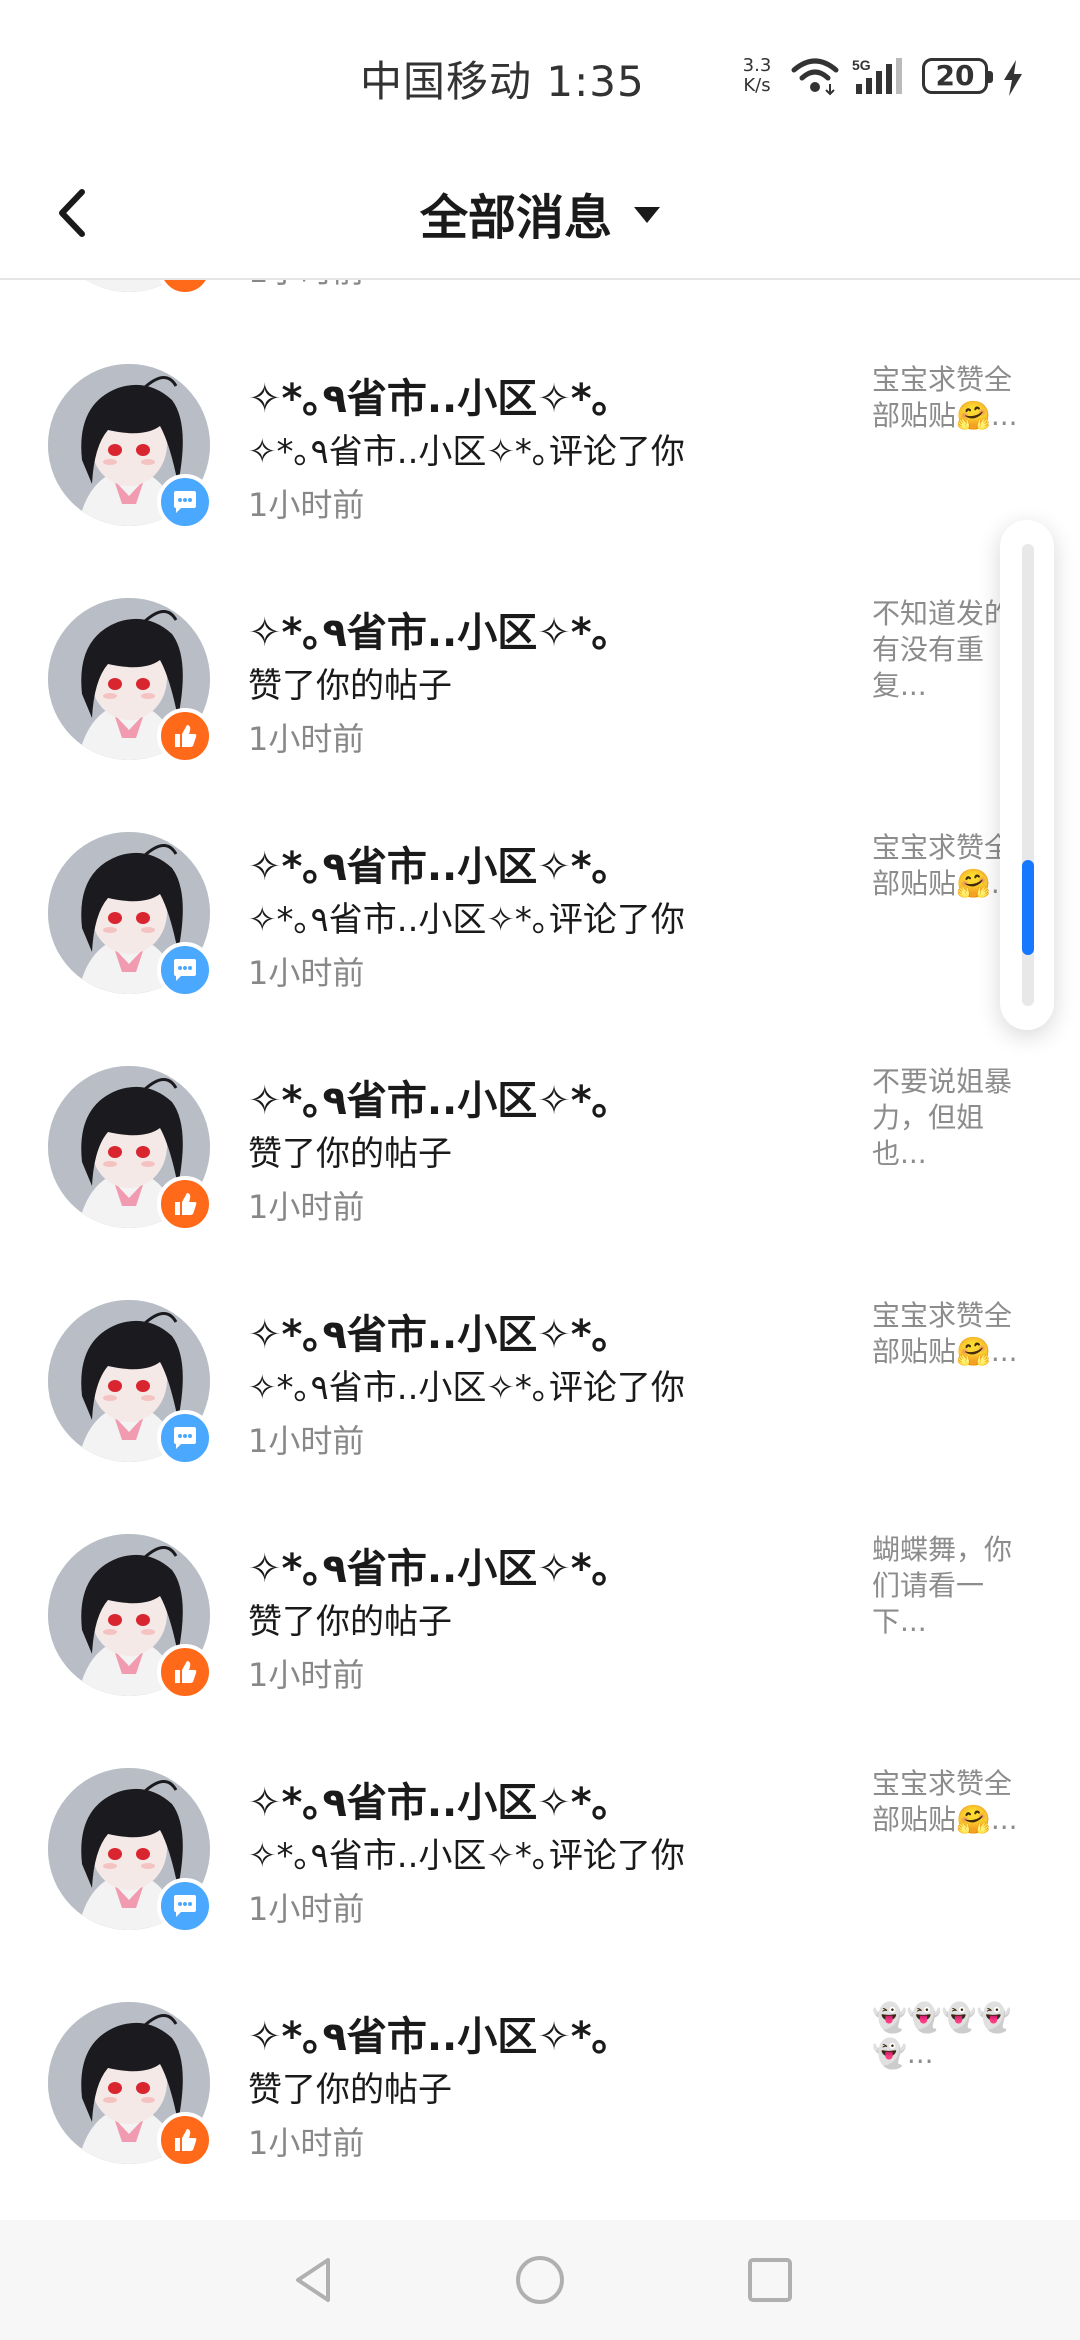 This screenshot has height=2340, width=1080. I want to click on triangle-back-icon, so click(314, 2280).